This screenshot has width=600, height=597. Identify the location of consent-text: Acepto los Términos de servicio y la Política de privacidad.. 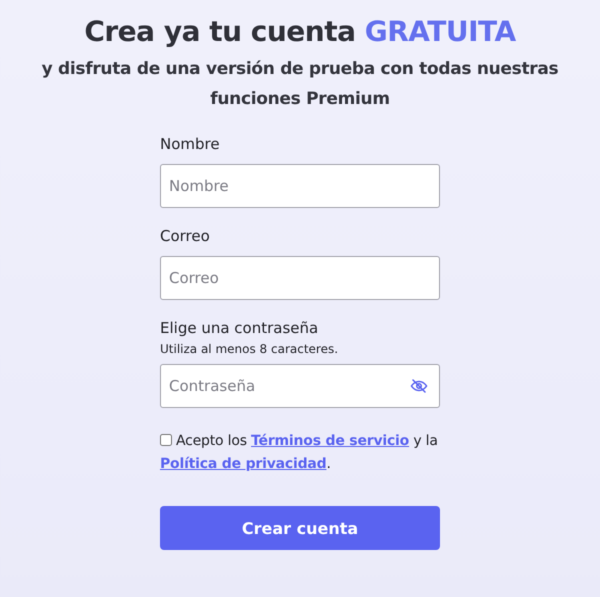
(299, 453).